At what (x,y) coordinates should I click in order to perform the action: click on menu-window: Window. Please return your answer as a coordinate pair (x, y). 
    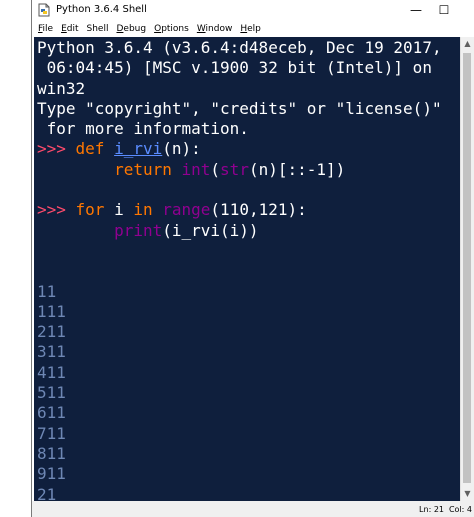
    Looking at the image, I should click on (215, 29).